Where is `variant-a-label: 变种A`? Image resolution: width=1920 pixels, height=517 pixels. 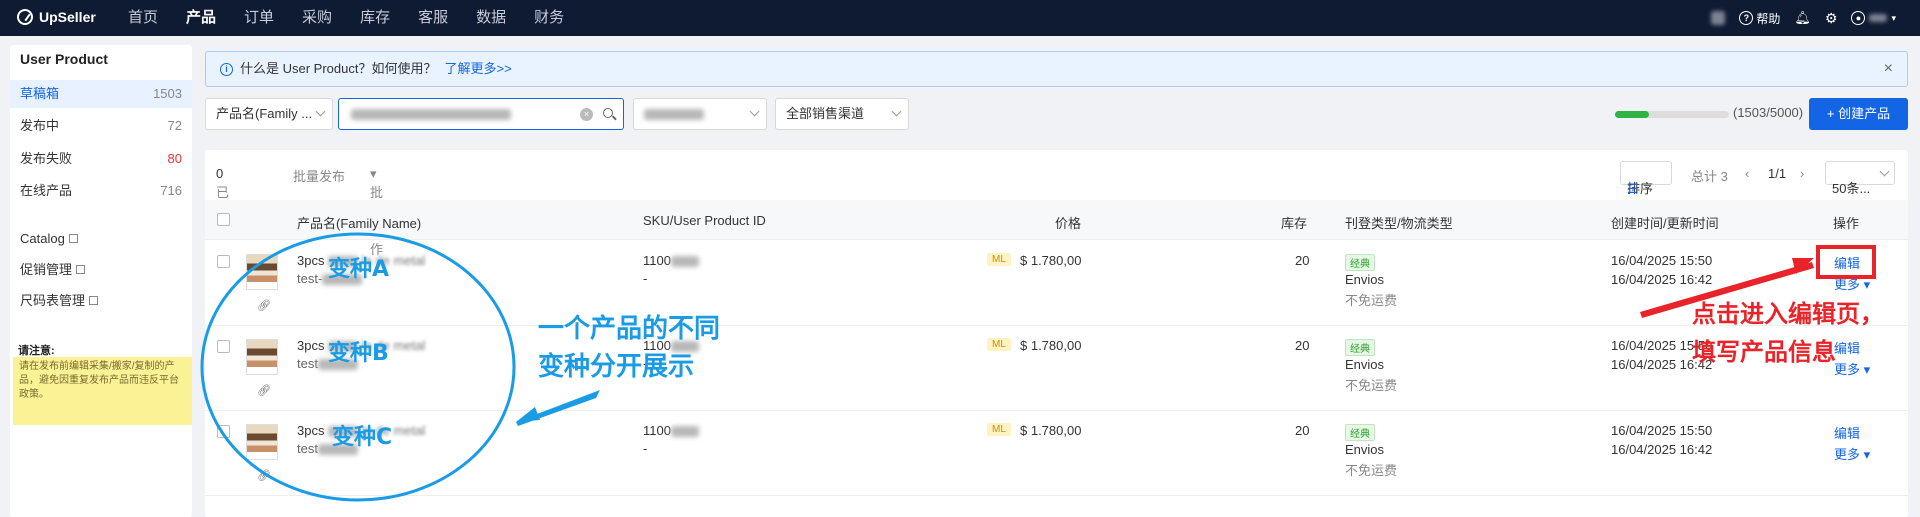 variant-a-label: 变种A is located at coordinates (359, 269).